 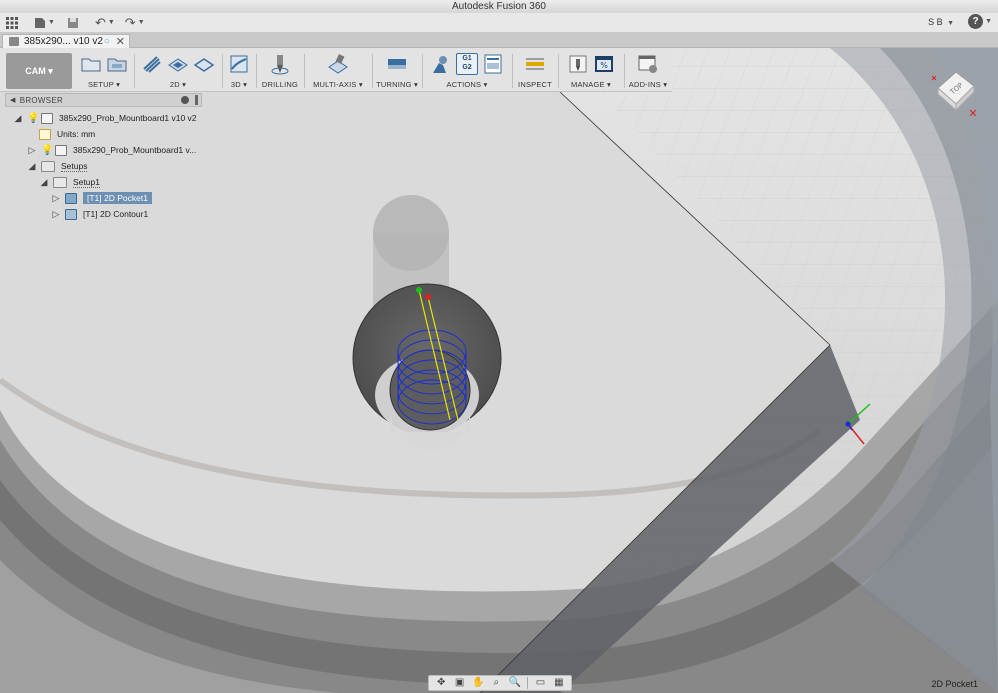 What do you see at coordinates (174, 84) in the screenshot?
I see `2d-group-label: 2D` at bounding box center [174, 84].